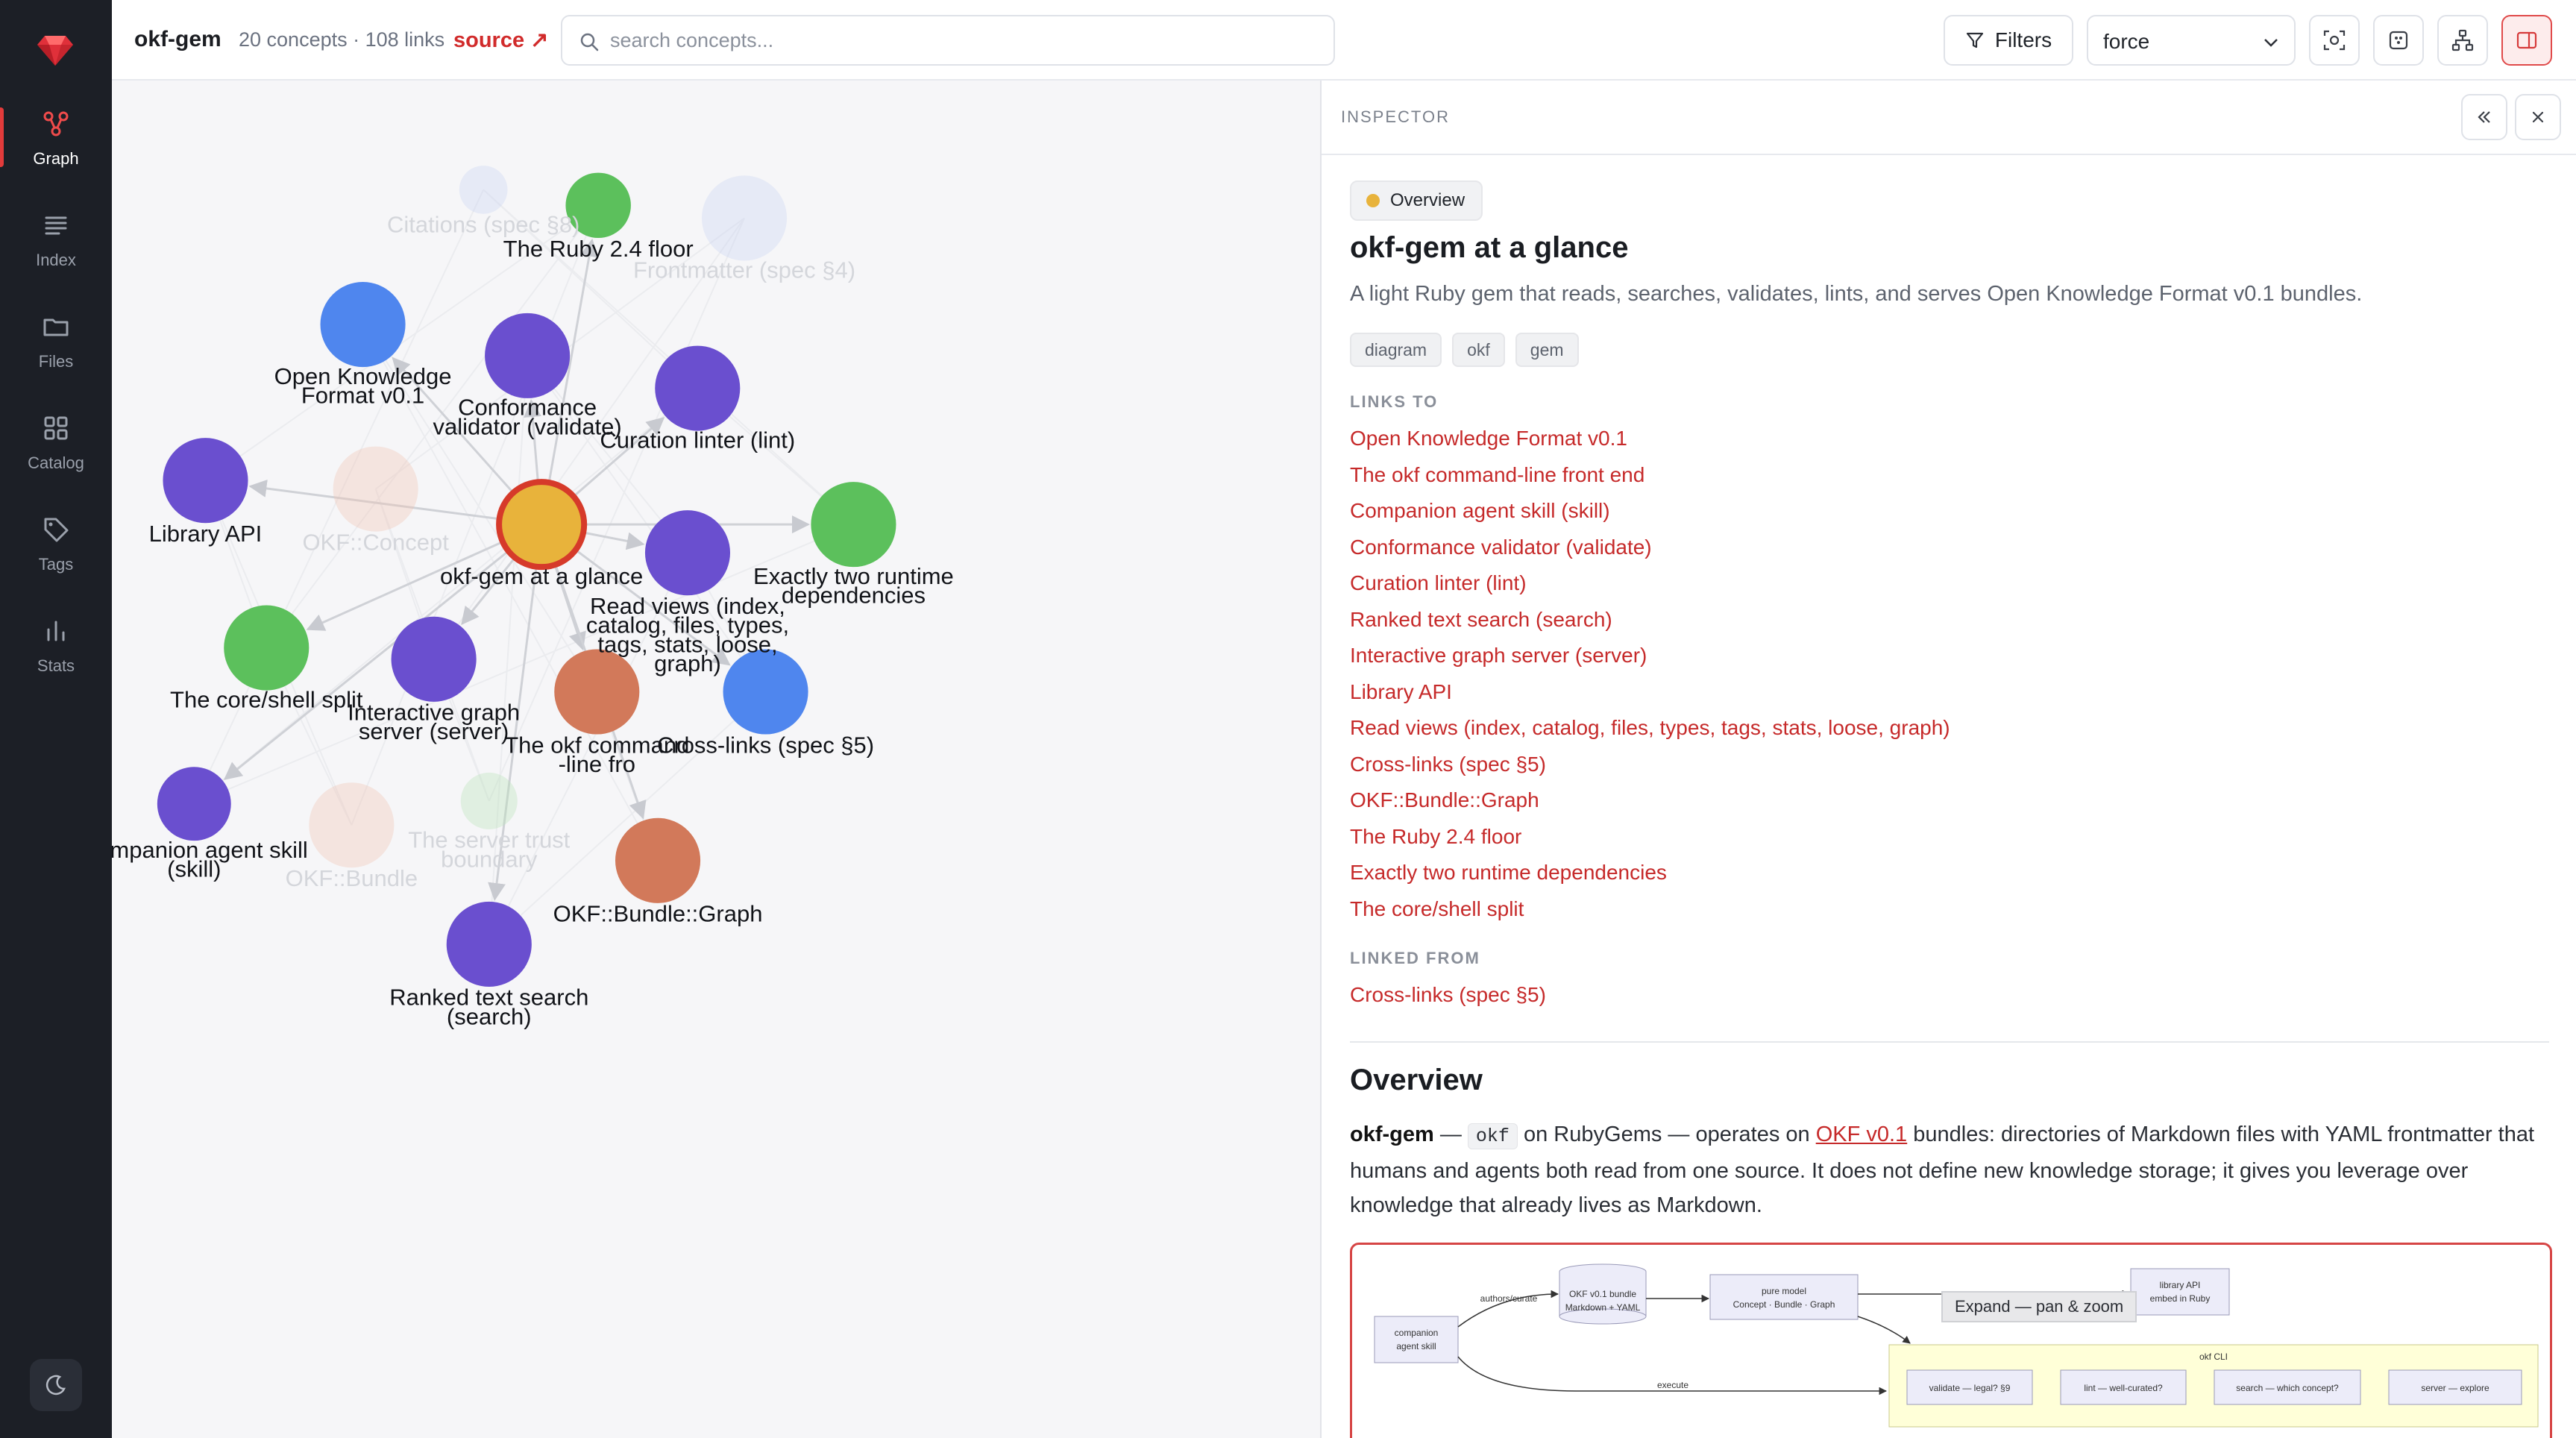 The height and width of the screenshot is (1438, 2576). I want to click on graph-node-crosslinks, so click(766, 692).